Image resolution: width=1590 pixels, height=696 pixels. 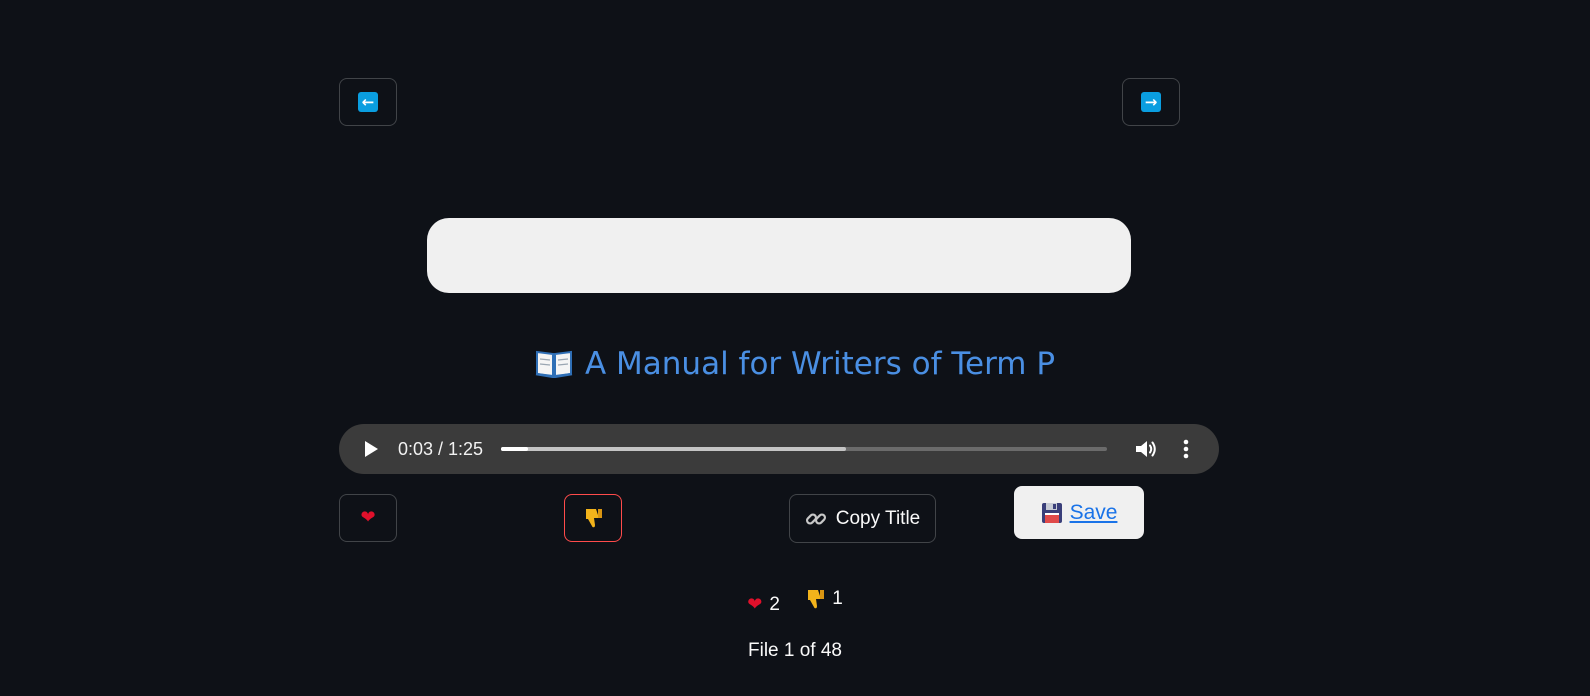 I want to click on title-text: A Manual for Writers of Term P, so click(x=820, y=364).